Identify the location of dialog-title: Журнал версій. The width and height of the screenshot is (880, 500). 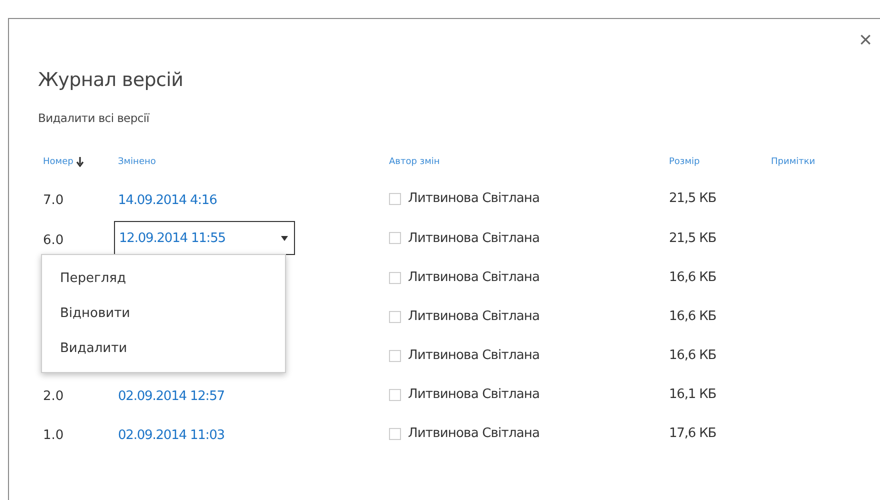
(111, 80).